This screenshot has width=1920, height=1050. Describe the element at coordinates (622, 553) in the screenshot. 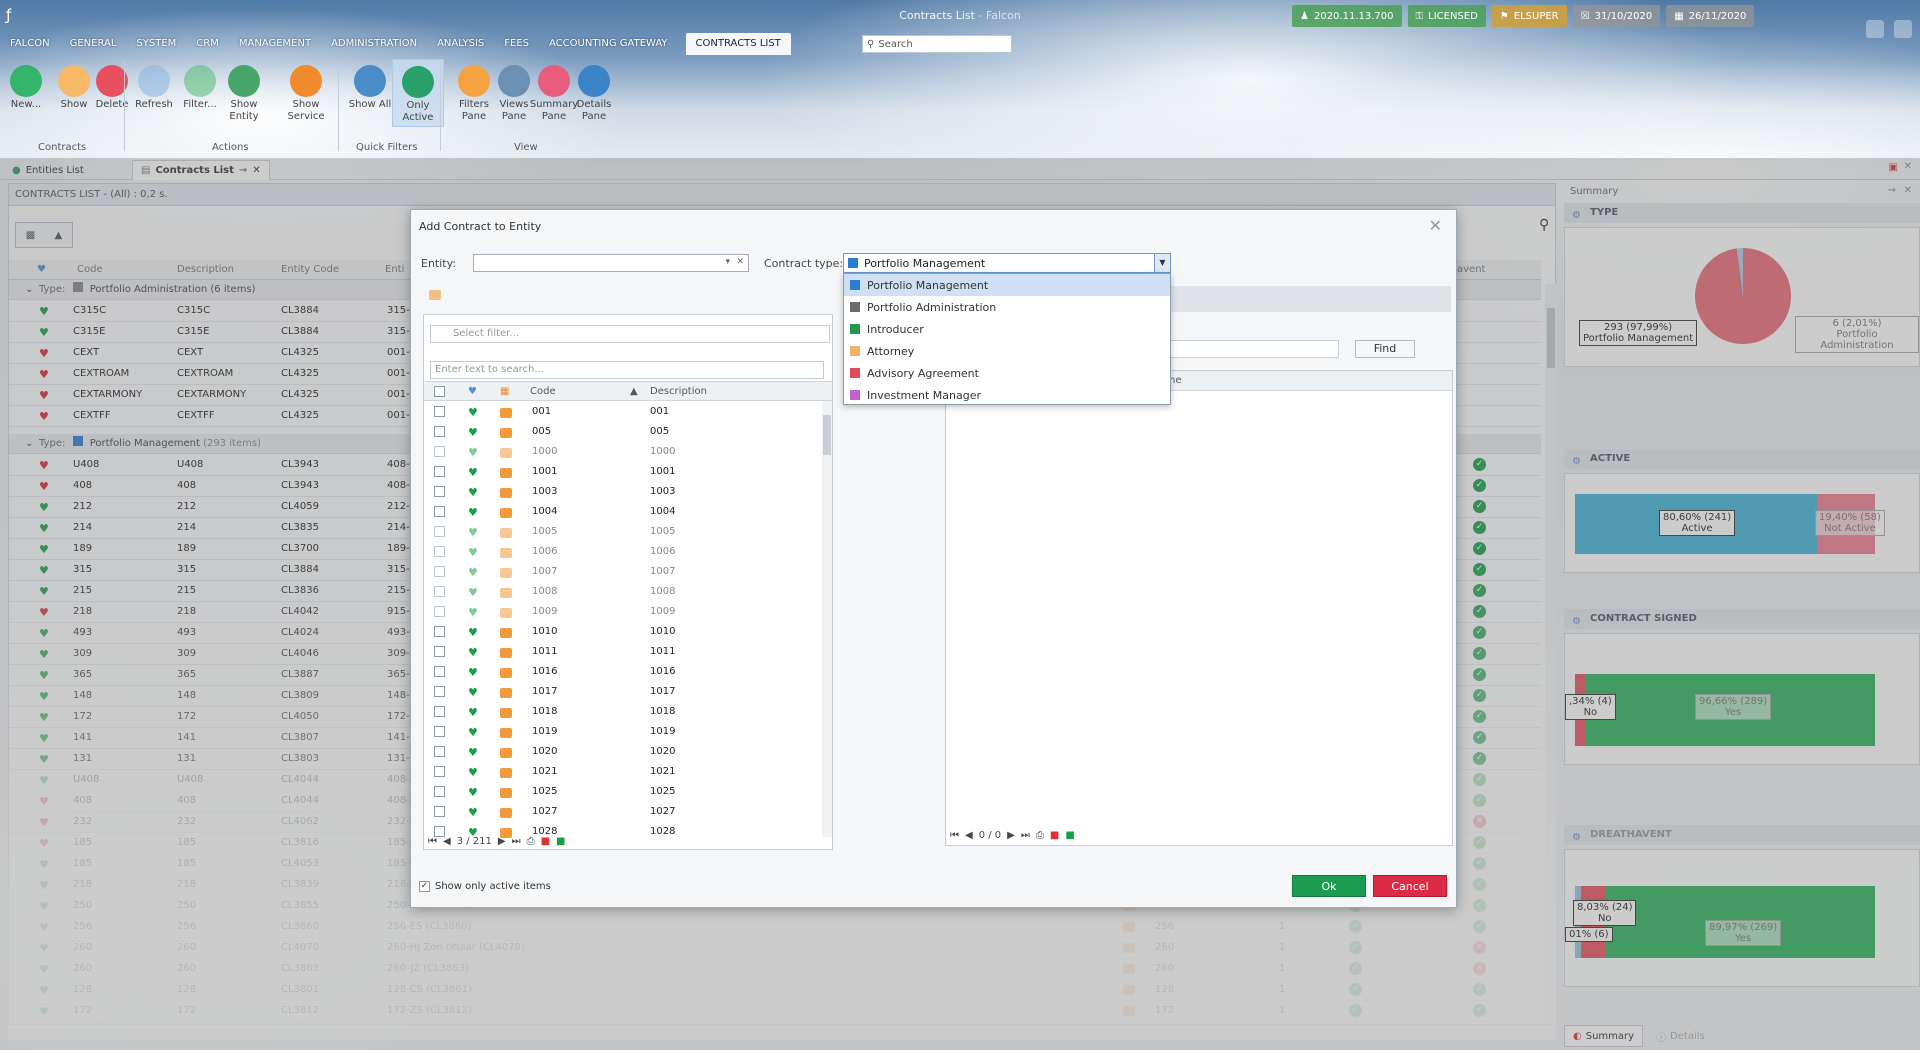

I see `list-item: ♥ 1006 1006` at that location.